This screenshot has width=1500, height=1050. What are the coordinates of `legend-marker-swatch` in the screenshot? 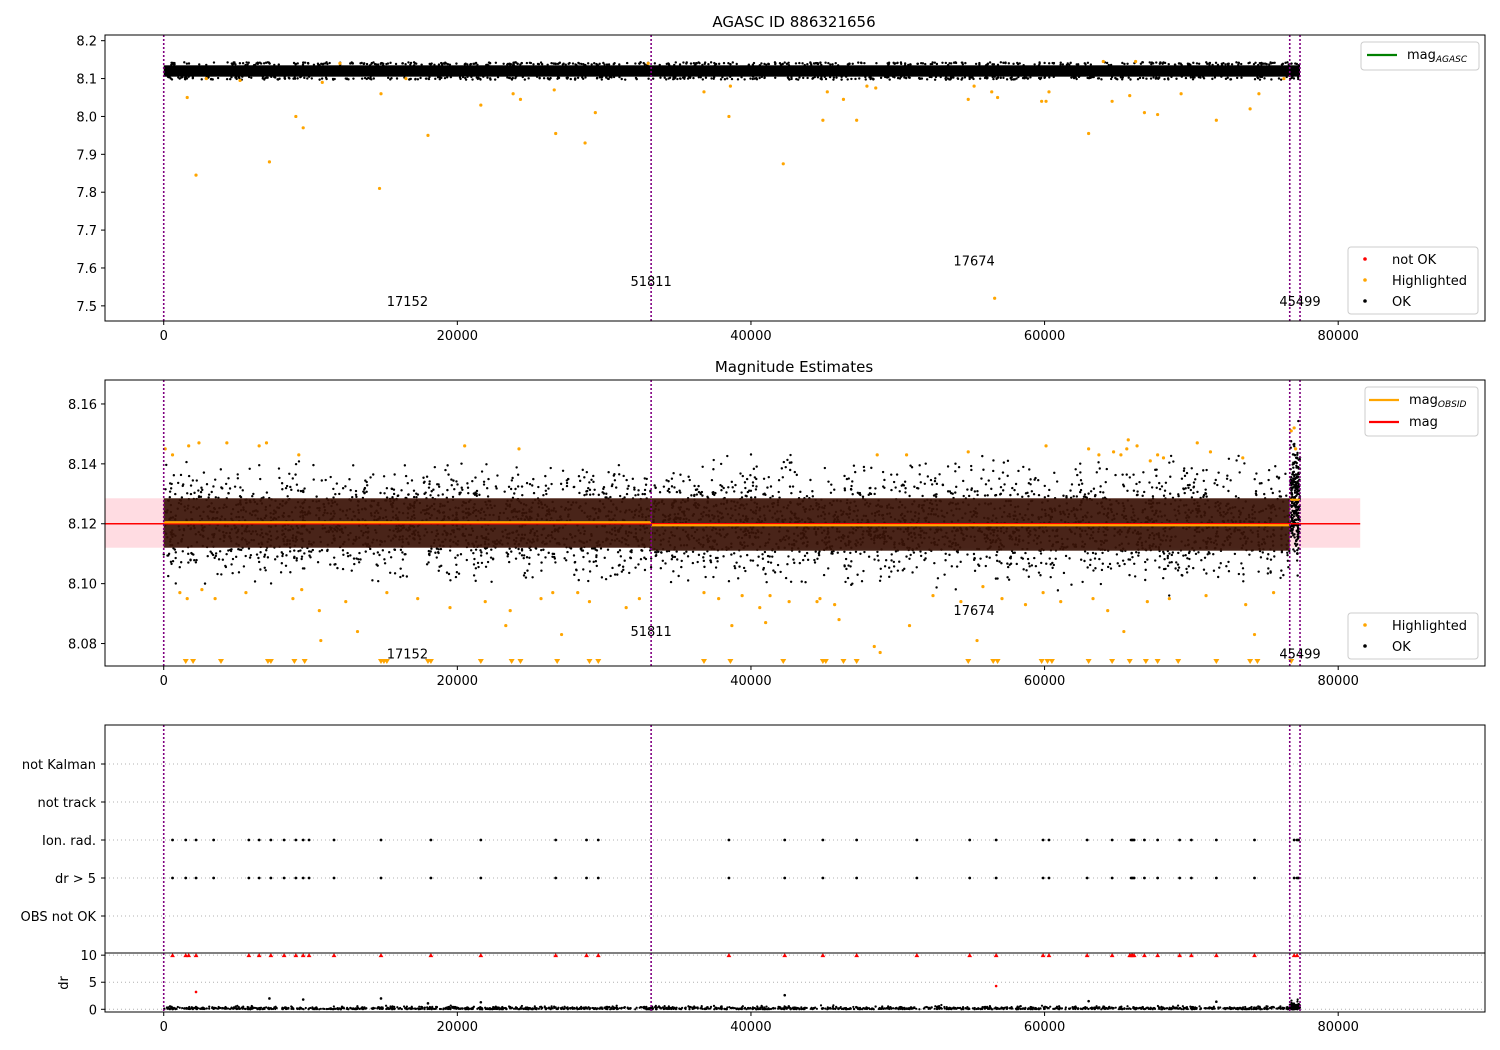 It's located at (1365, 280).